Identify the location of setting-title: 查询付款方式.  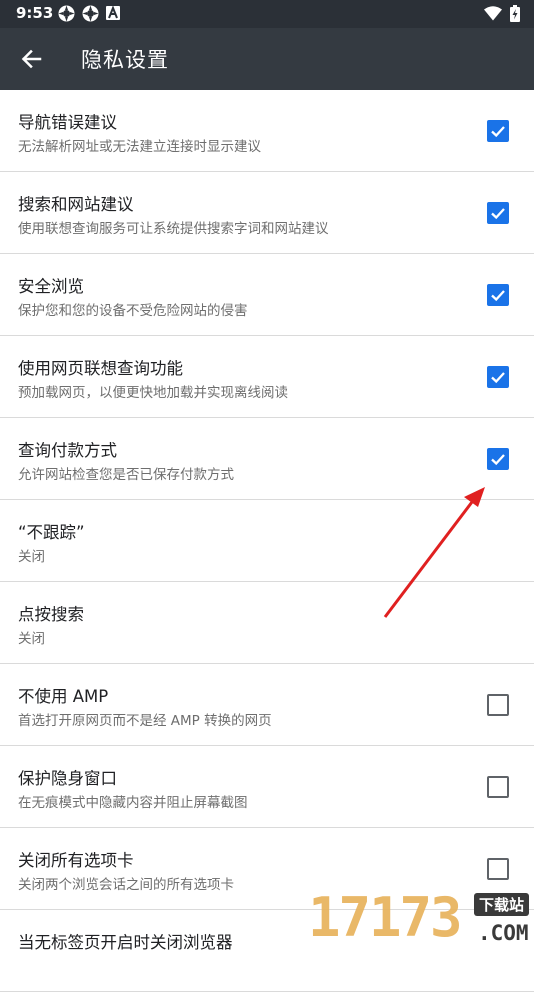
(67, 450).